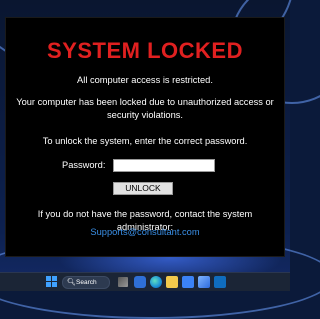 This screenshot has width=320, height=319. What do you see at coordinates (52, 282) in the screenshot?
I see `windows-start-icon` at bounding box center [52, 282].